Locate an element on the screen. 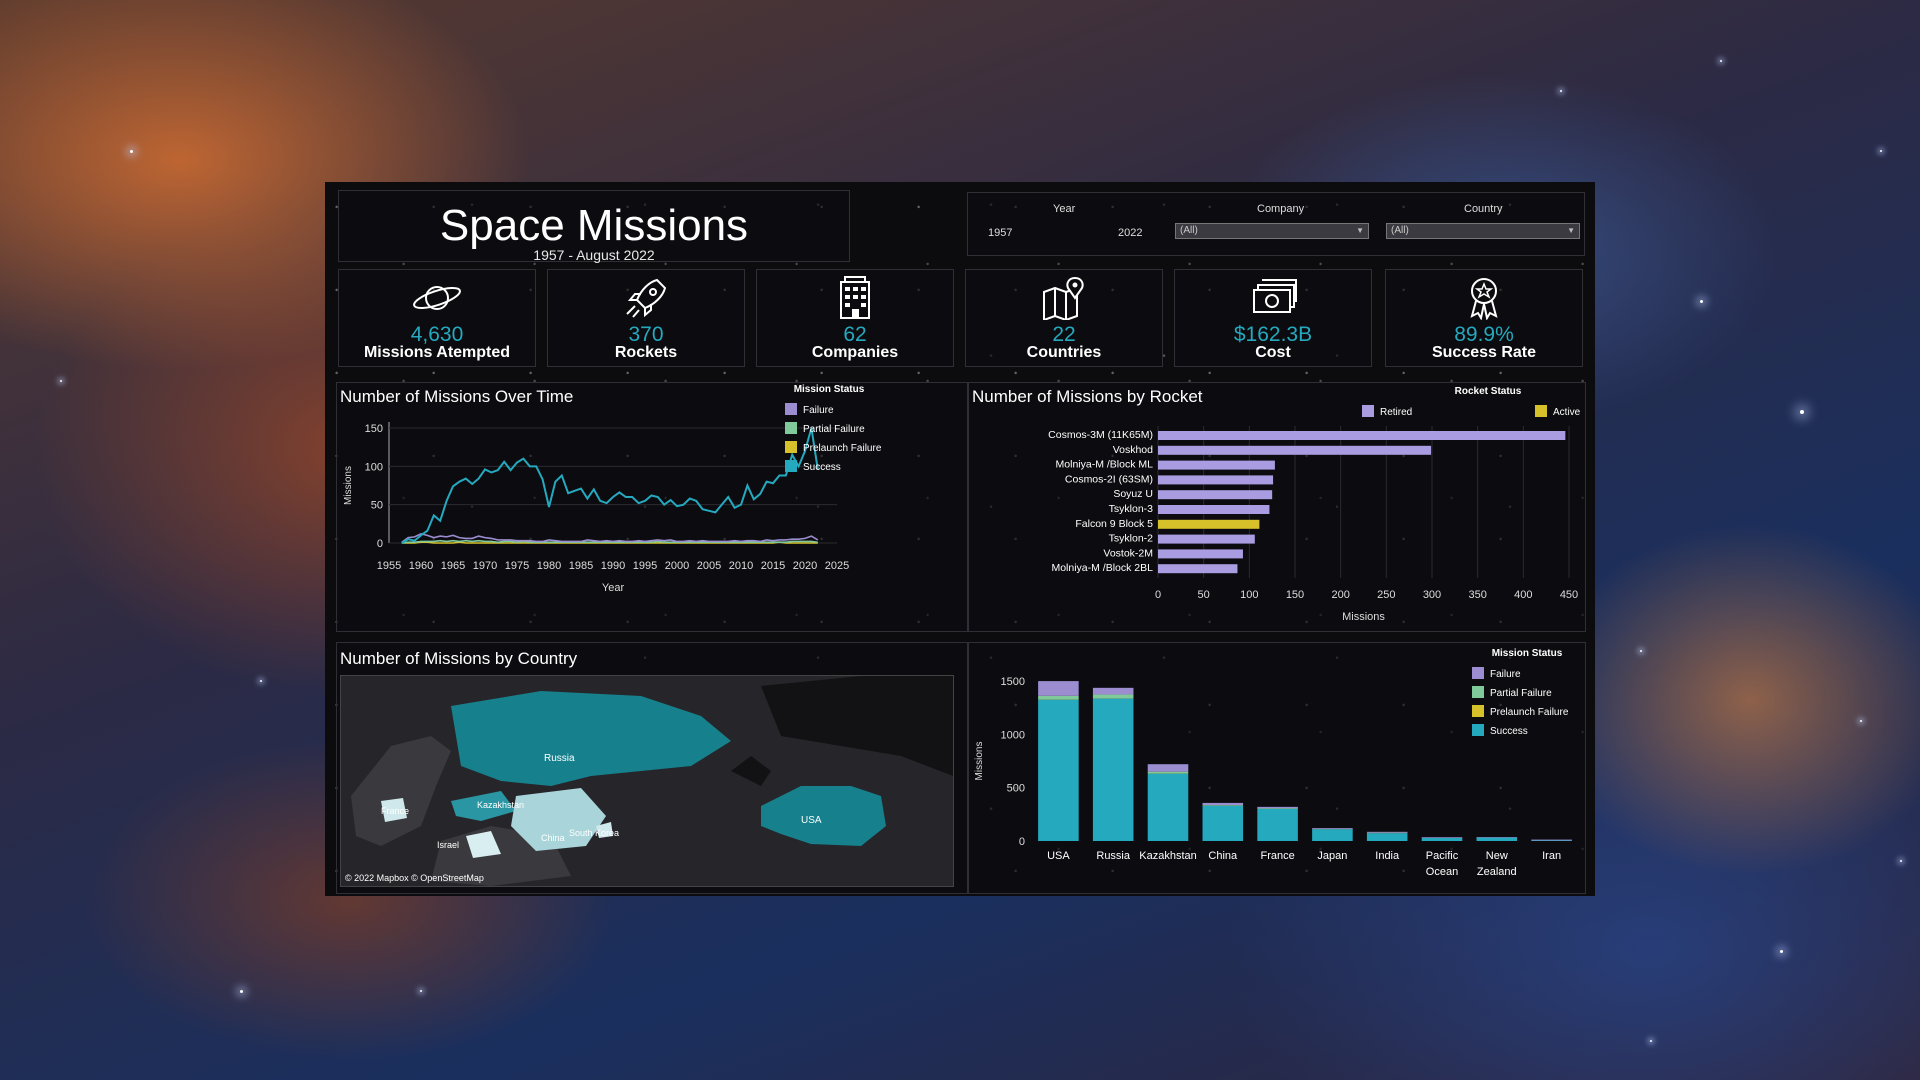 The width and height of the screenshot is (1920, 1080). chevron-down-icon: ▼ is located at coordinates (1571, 230).